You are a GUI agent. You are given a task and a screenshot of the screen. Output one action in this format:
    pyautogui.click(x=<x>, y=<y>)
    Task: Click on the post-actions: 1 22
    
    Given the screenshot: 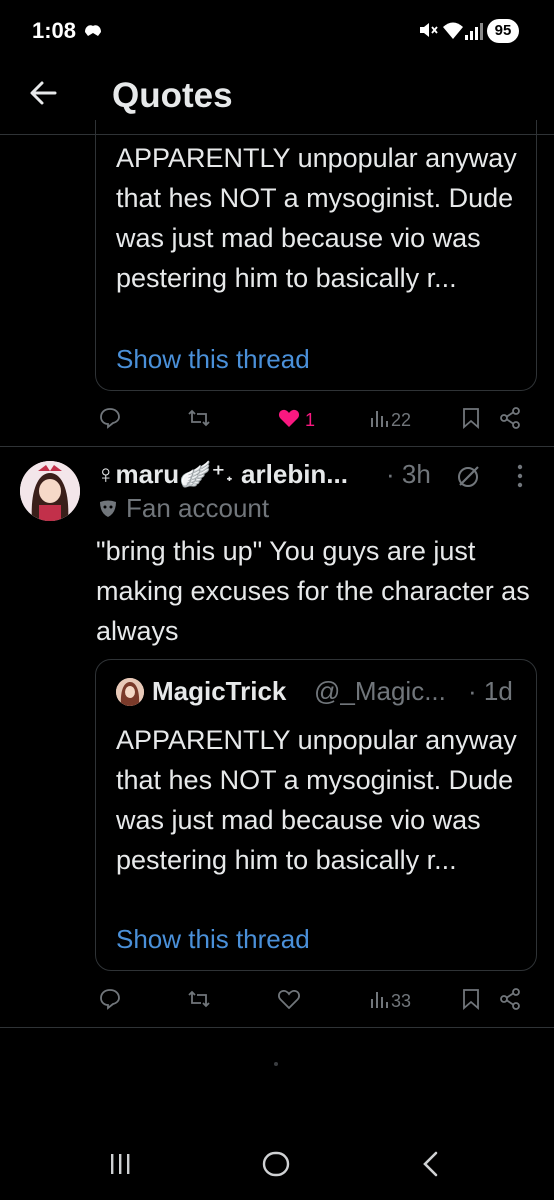 What is the action you would take?
    pyautogui.click(x=315, y=419)
    